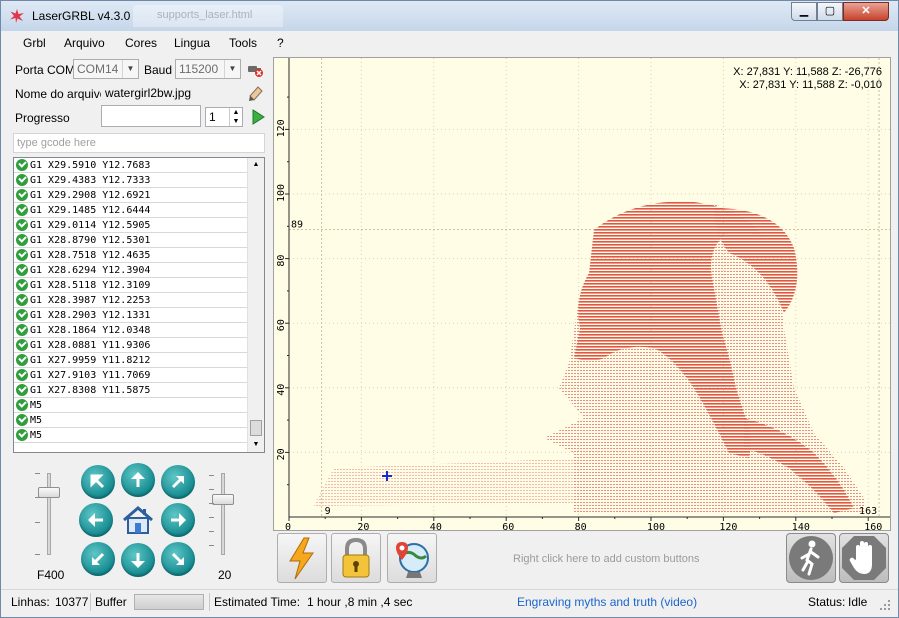 The width and height of the screenshot is (899, 618). I want to click on list-item: G1 X29.2908 Y12.6921, so click(131, 195).